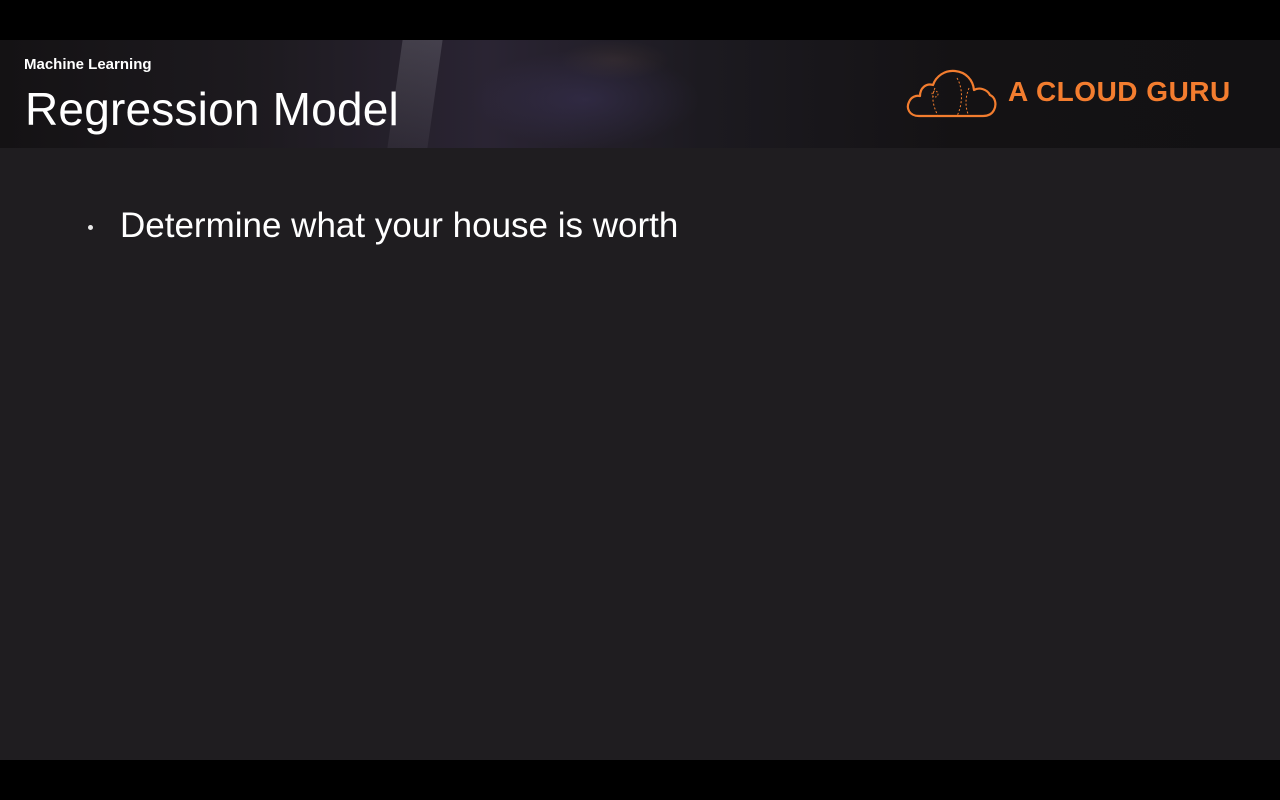  What do you see at coordinates (399, 225) in the screenshot?
I see `bullet-text: Determine what your house is worth` at bounding box center [399, 225].